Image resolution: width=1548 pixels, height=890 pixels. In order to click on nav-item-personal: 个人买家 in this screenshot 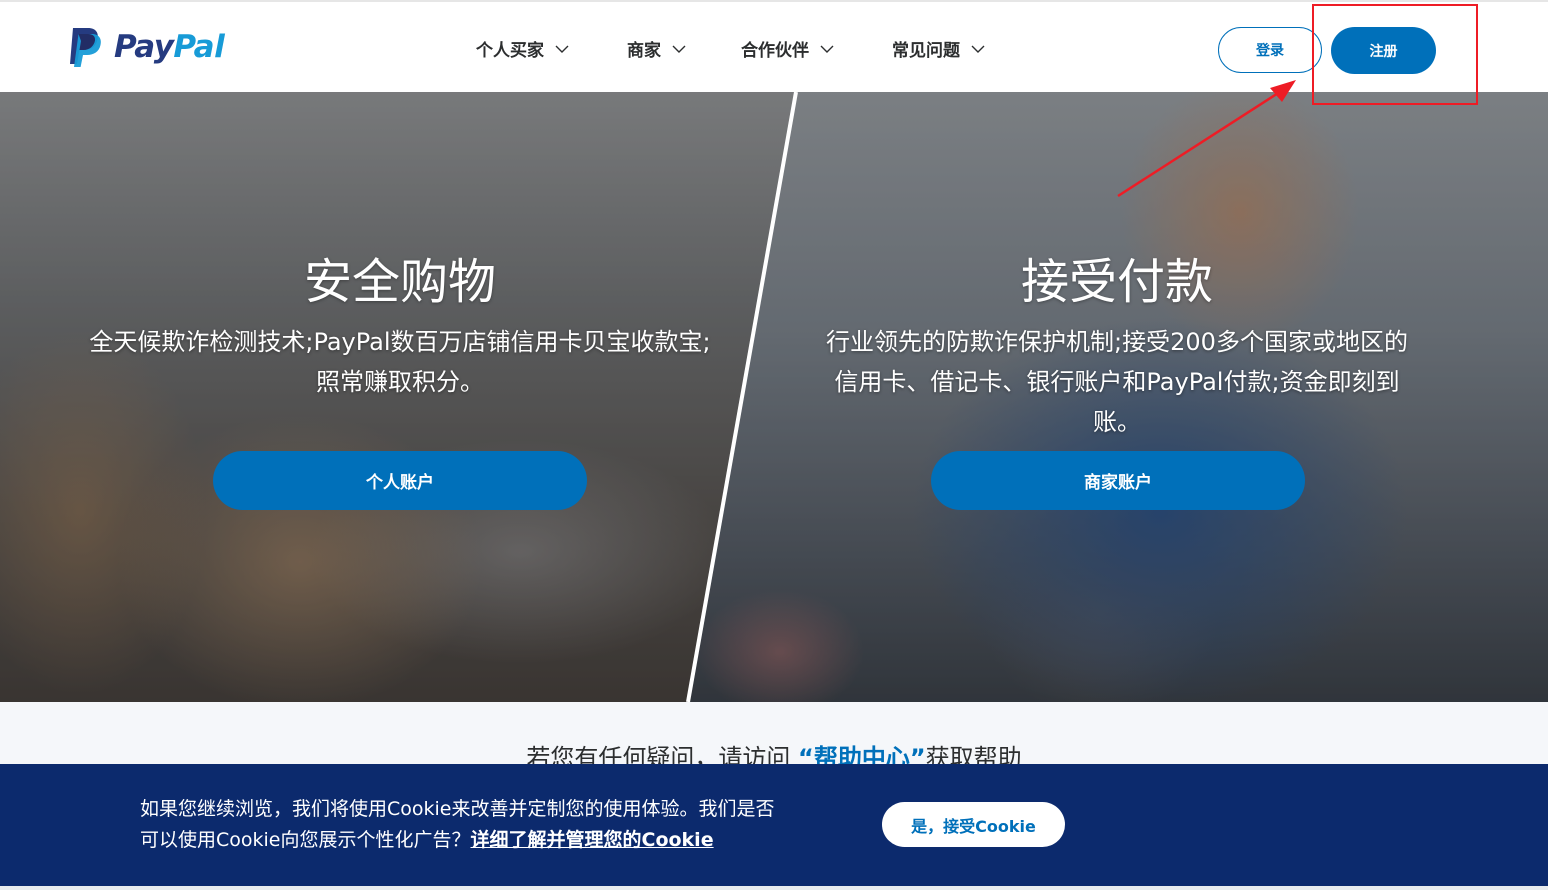, I will do `click(523, 48)`.